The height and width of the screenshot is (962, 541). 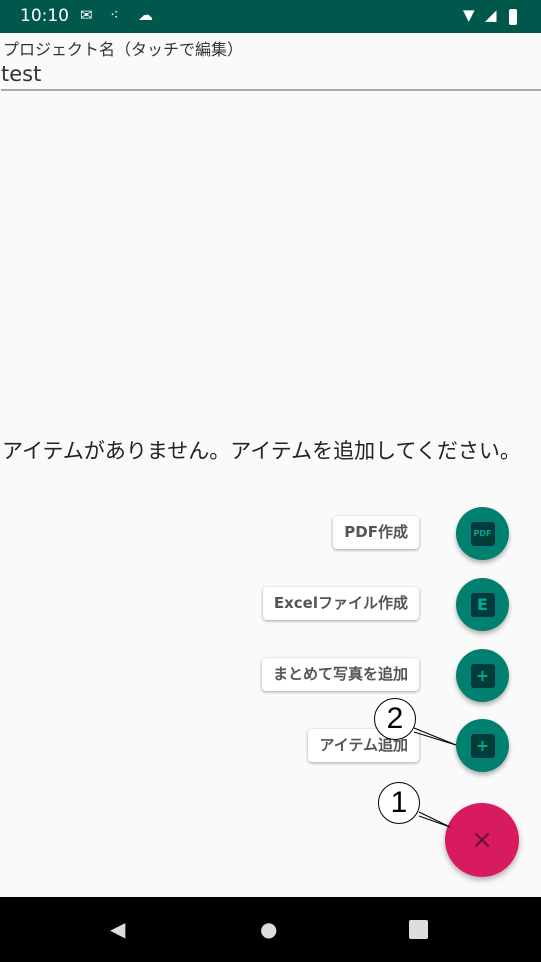 I want to click on home-icon: ●, so click(x=268, y=929).